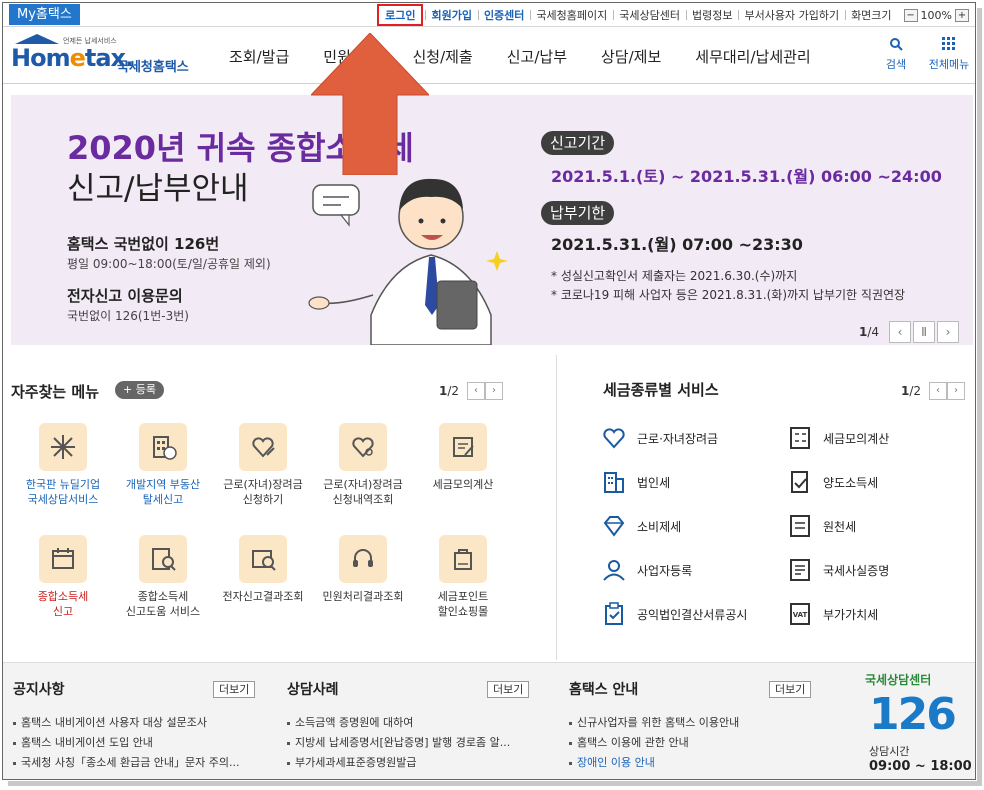 This screenshot has width=984, height=790. I want to click on tax-item-label: 양도소득세, so click(851, 482).